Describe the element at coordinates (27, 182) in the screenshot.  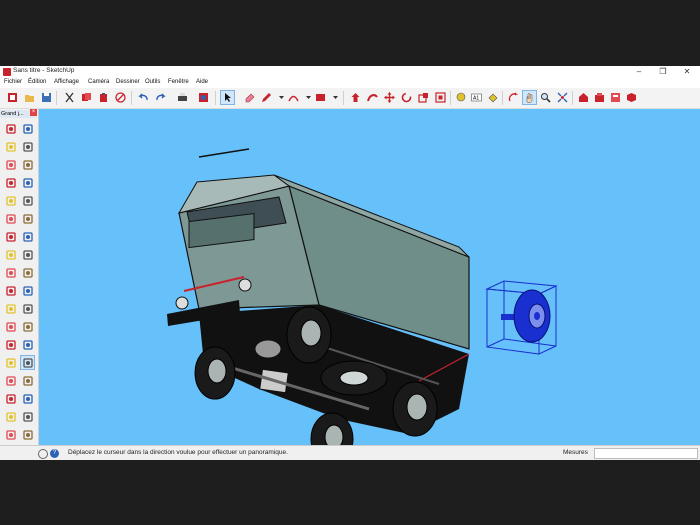
I see `rotated-rectangle-icon` at that location.